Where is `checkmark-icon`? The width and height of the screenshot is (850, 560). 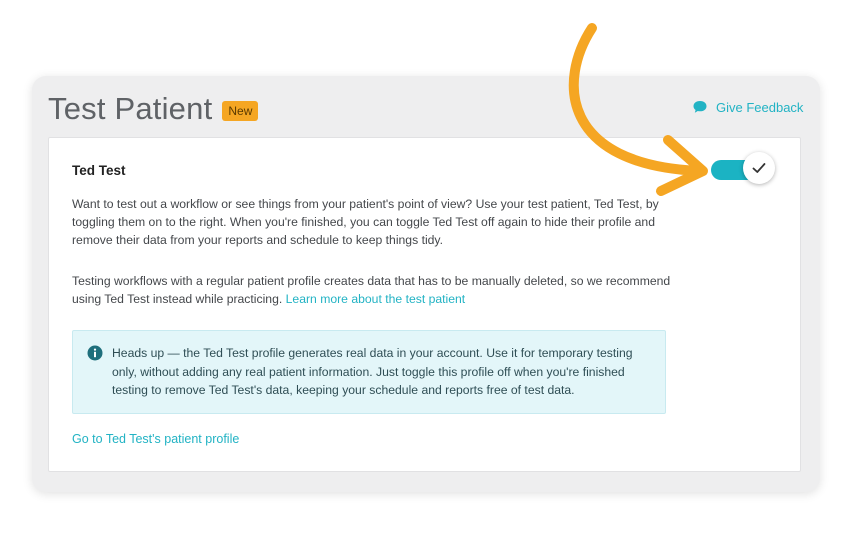 checkmark-icon is located at coordinates (759, 168).